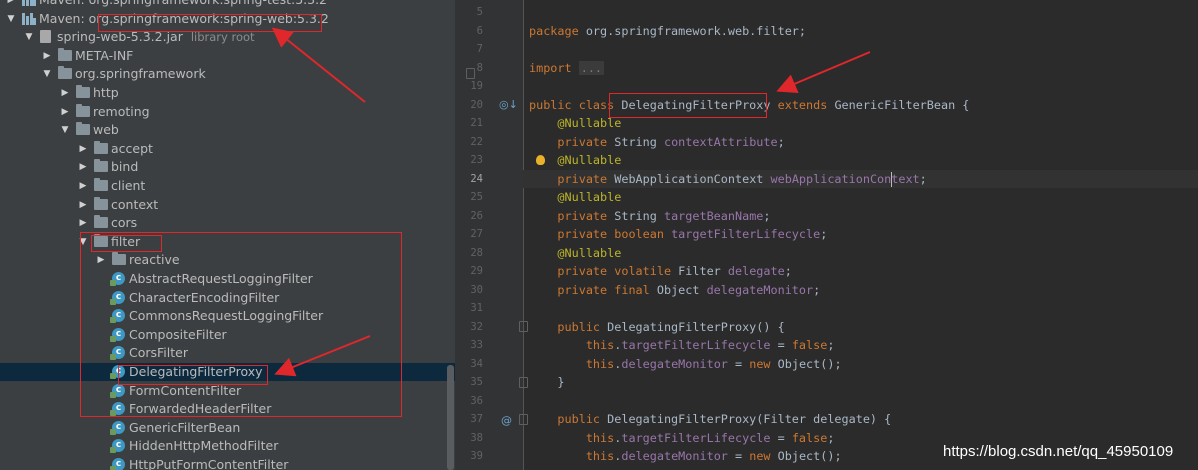  I want to click on tree-class-item: c CorsFilter, so click(227, 353).